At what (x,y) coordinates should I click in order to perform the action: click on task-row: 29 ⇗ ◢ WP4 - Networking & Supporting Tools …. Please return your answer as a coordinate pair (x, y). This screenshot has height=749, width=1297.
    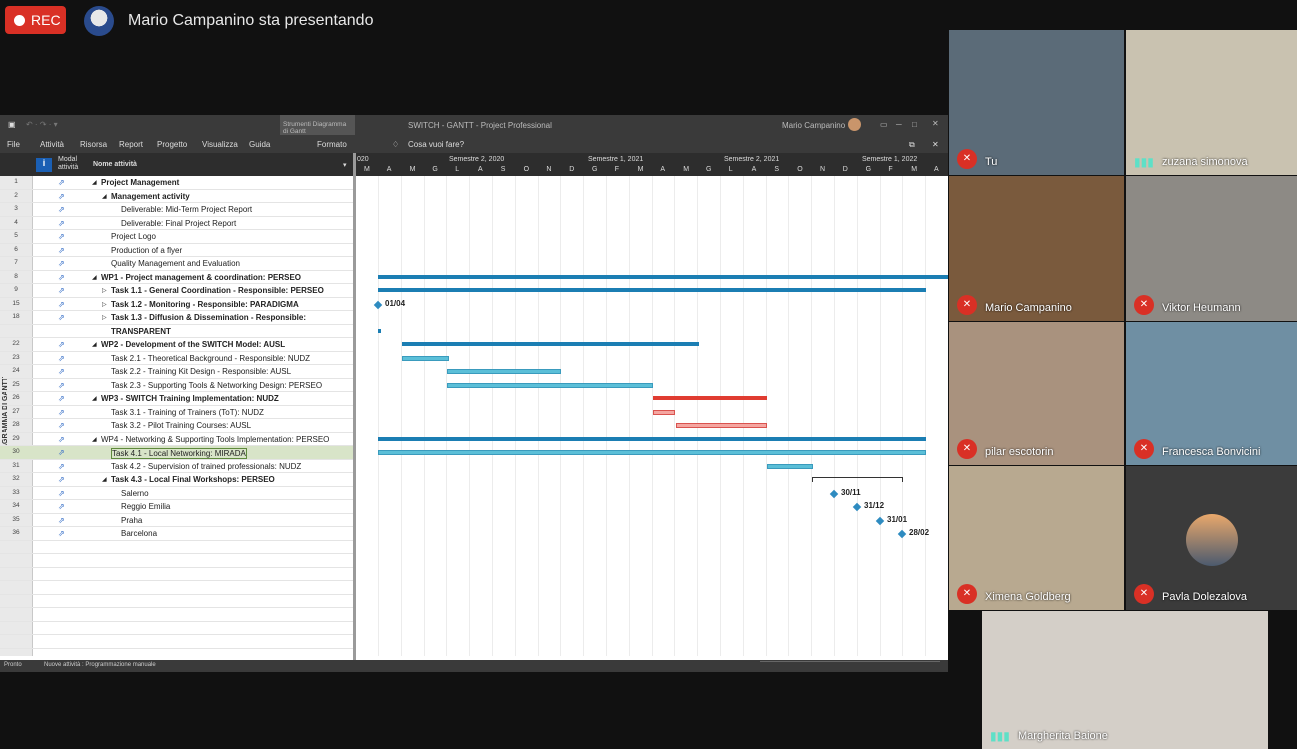
    Looking at the image, I should click on (176, 439).